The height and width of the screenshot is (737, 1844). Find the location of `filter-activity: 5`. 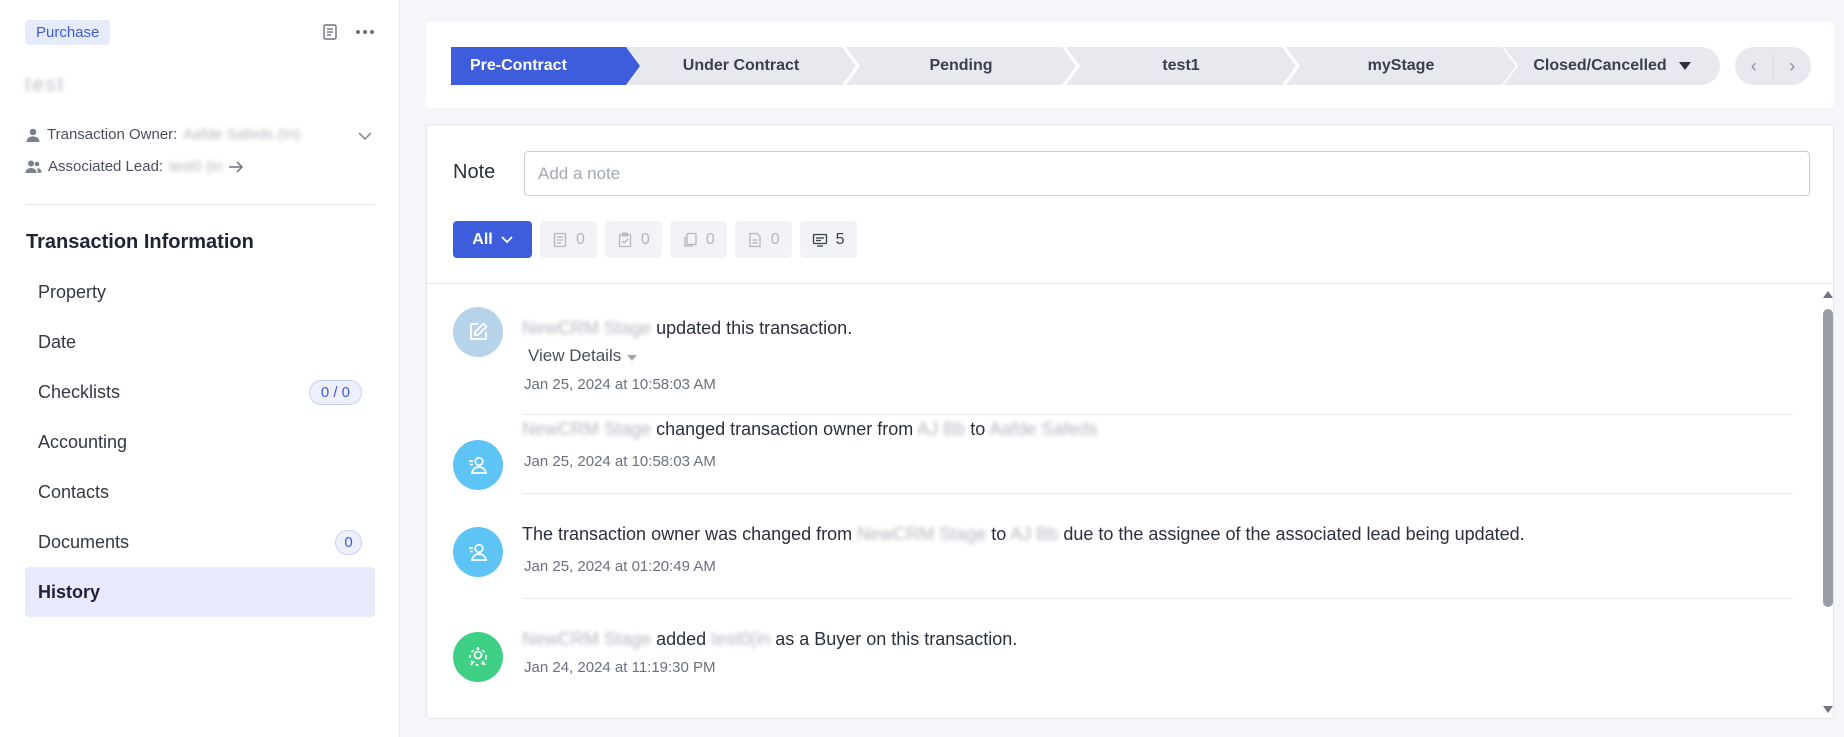

filter-activity: 5 is located at coordinates (828, 239).